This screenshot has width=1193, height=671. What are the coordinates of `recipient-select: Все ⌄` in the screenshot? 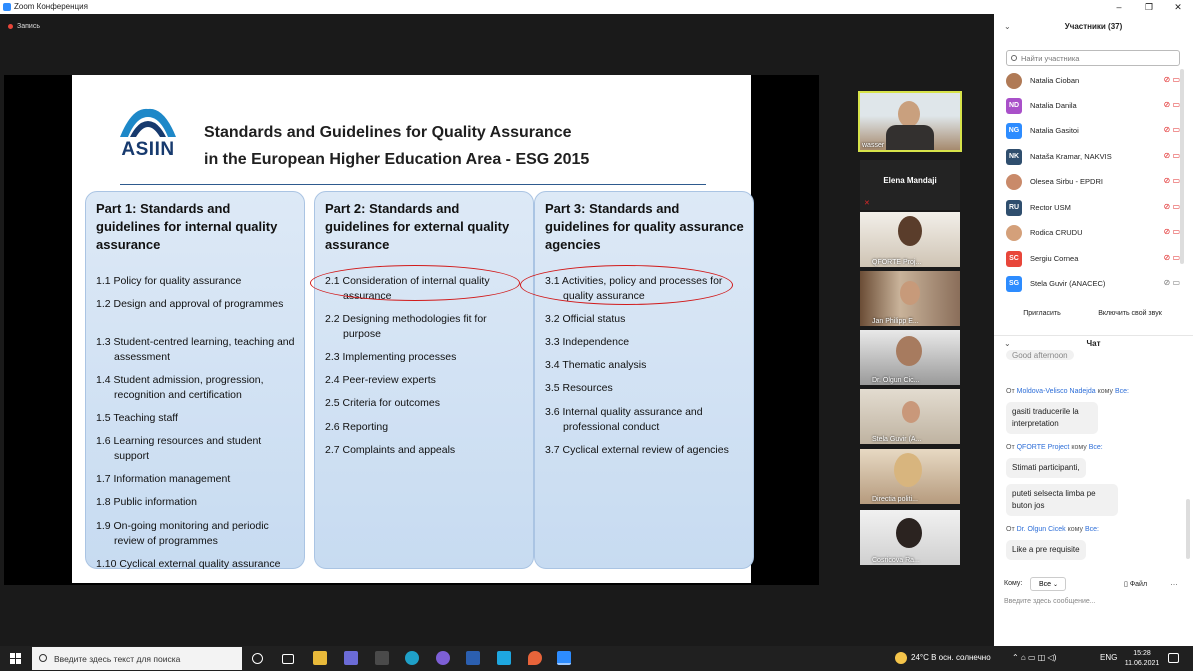 It's located at (1048, 584).